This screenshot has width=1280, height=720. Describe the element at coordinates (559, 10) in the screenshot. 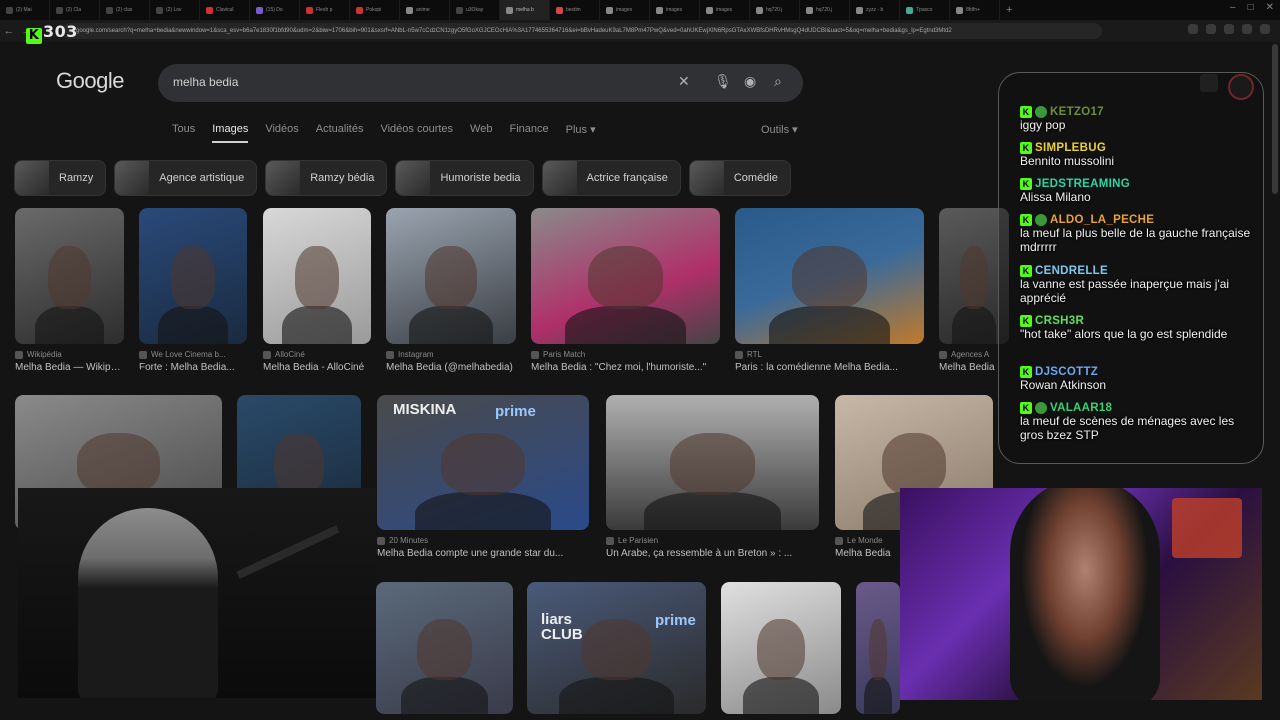

I see `tab-favicon-icon` at that location.